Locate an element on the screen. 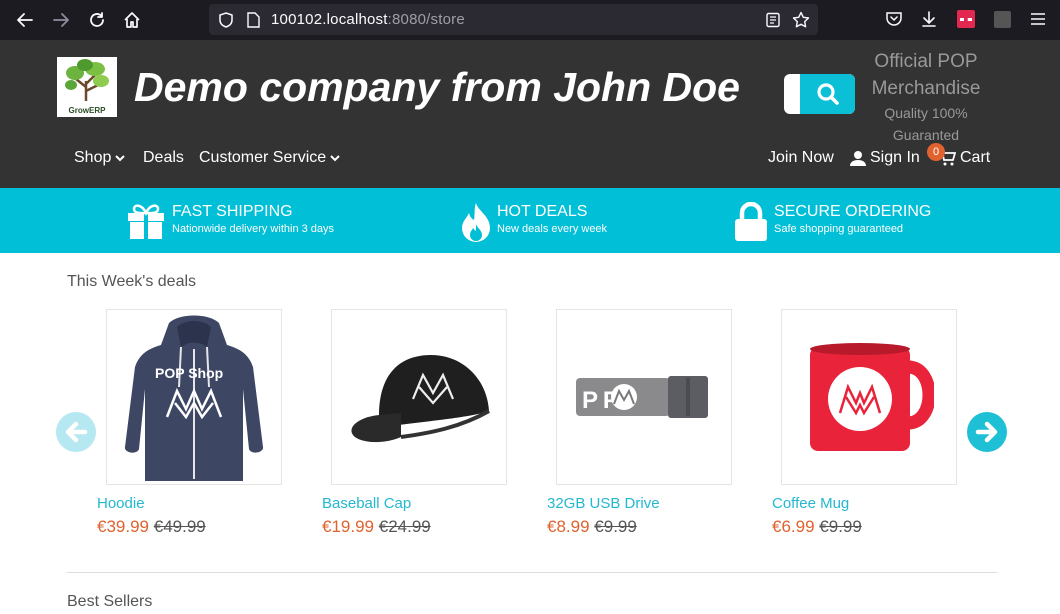 This screenshot has width=1060, height=614. join-now-link: Join Now is located at coordinates (801, 158).